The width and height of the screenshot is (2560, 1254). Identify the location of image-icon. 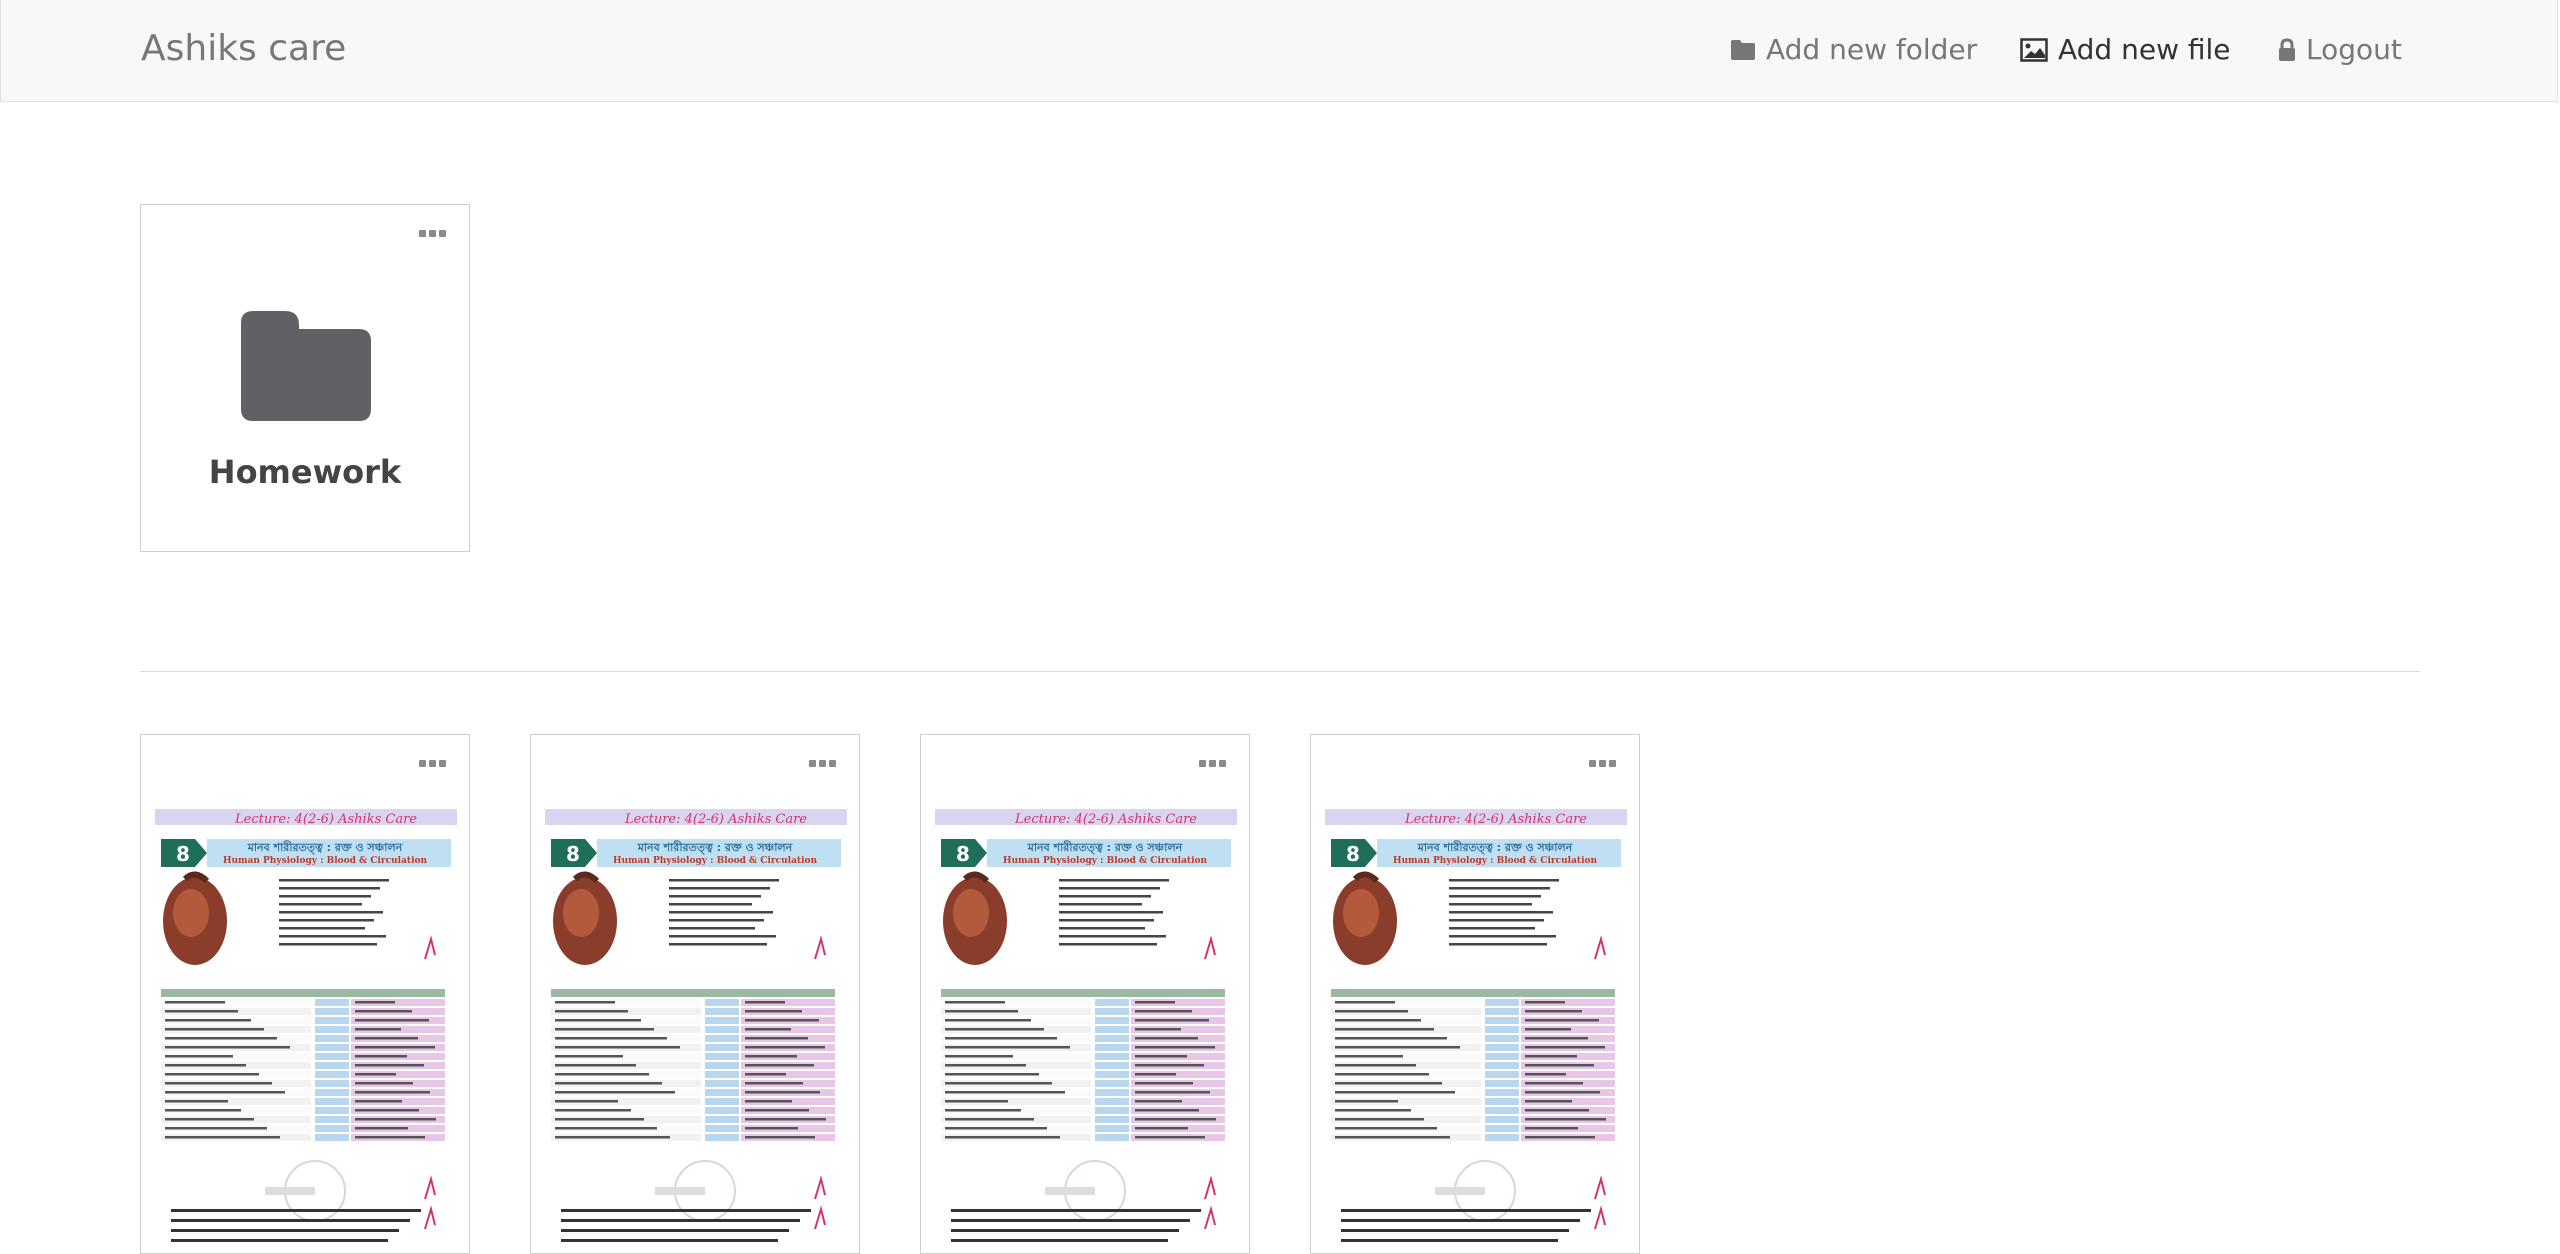
(2034, 49).